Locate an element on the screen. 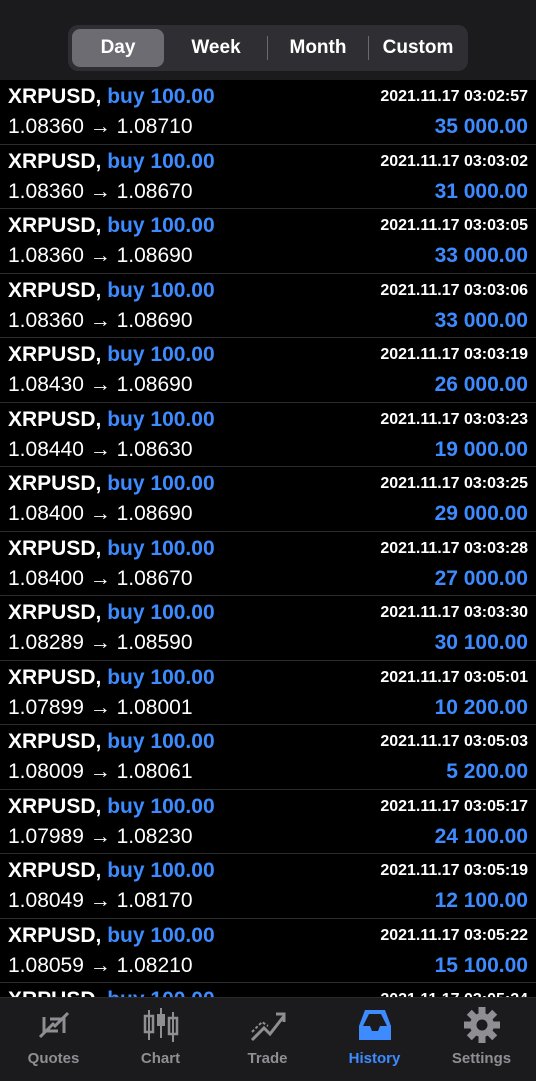  tab-history: History is located at coordinates (374, 1039).